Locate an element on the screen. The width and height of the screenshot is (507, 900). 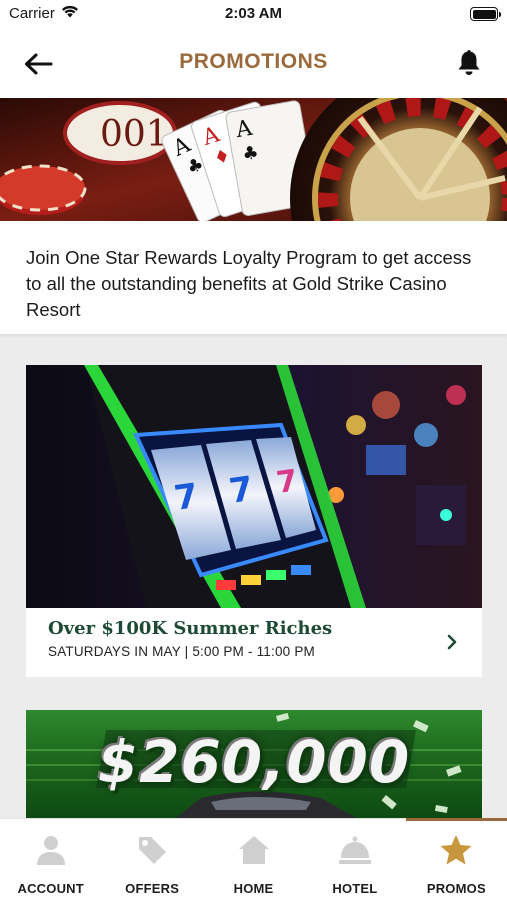
tab-promos-label: PROMOS is located at coordinates (456, 888).